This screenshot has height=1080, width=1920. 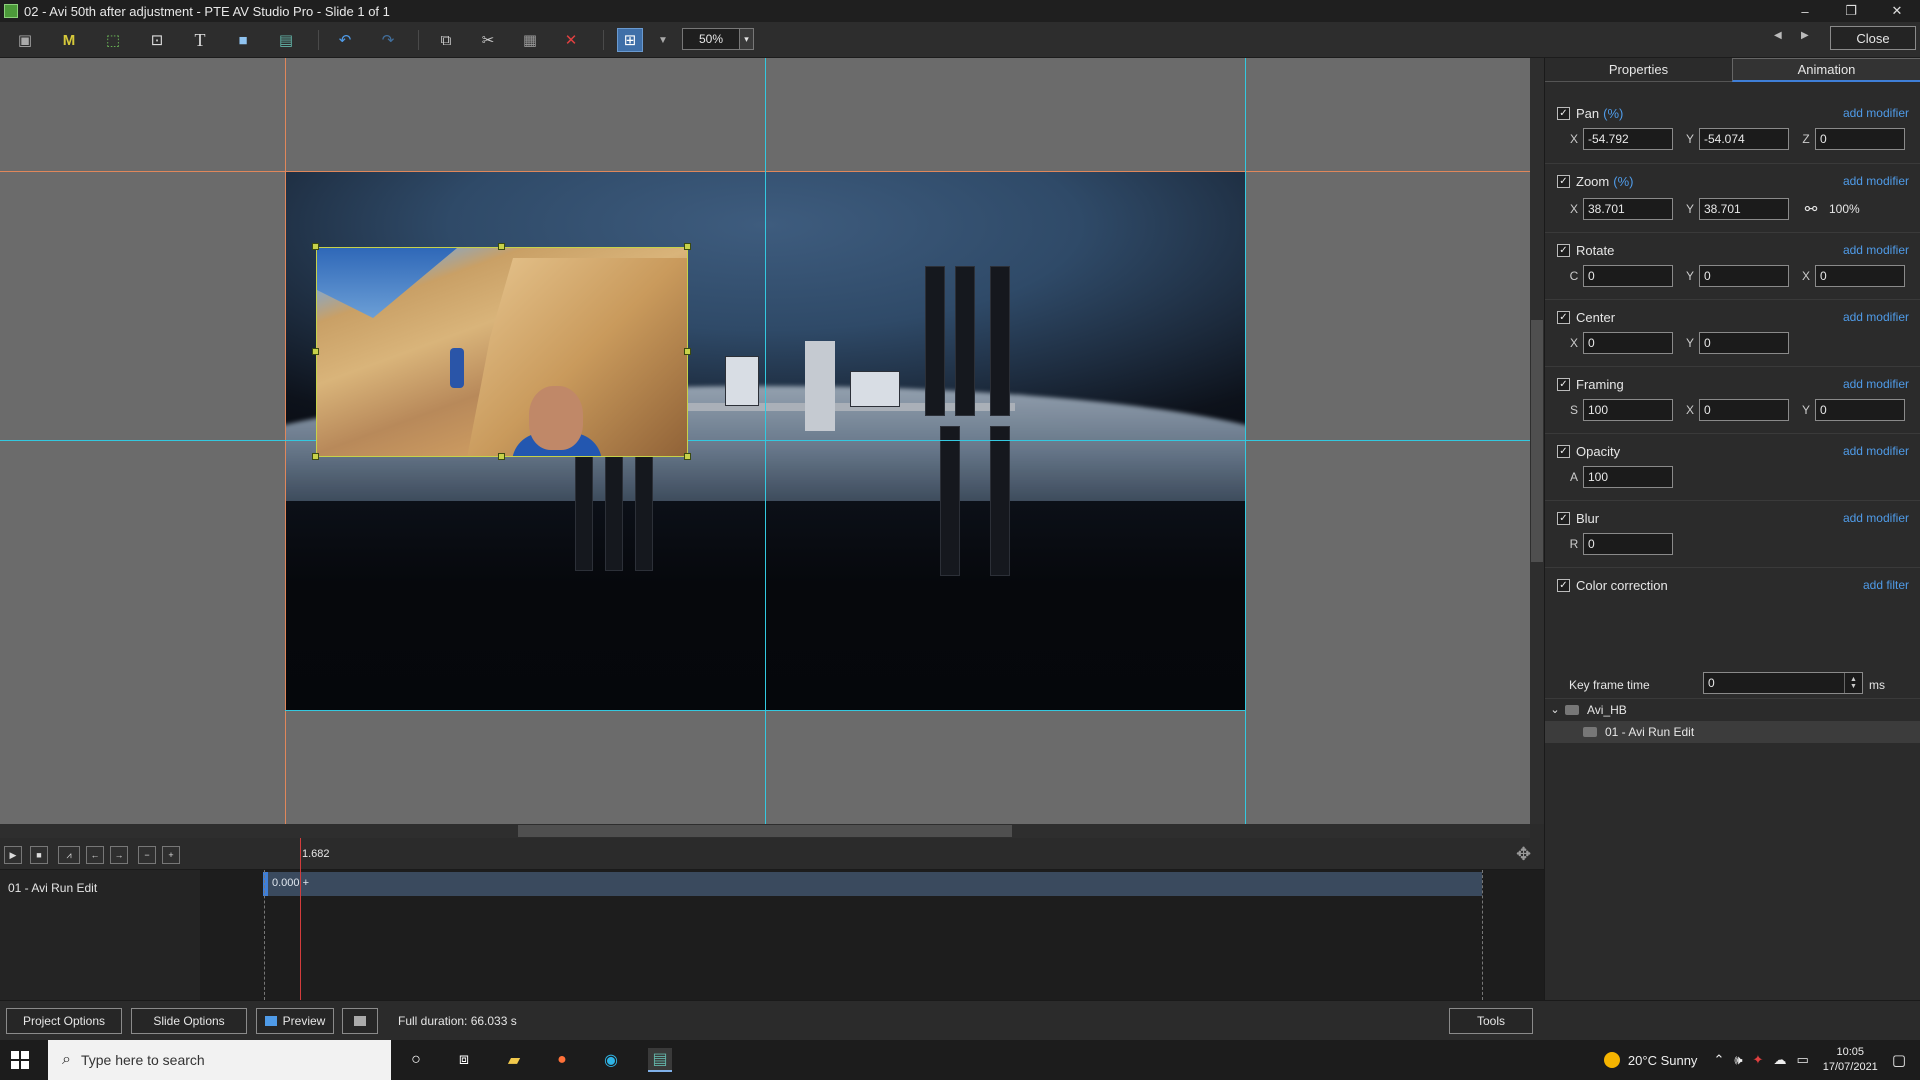 I want to click on close-window-button: ✕, so click(x=1897, y=11).